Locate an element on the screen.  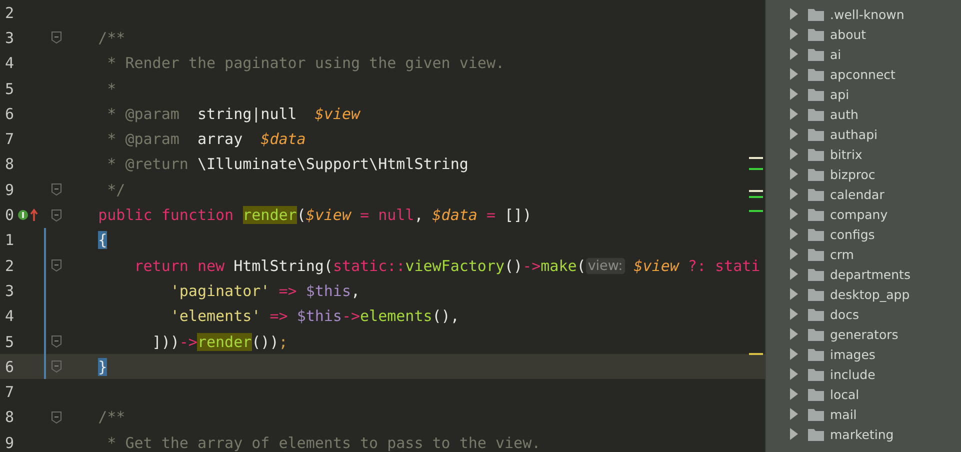
folder-item: local is located at coordinates (863, 394).